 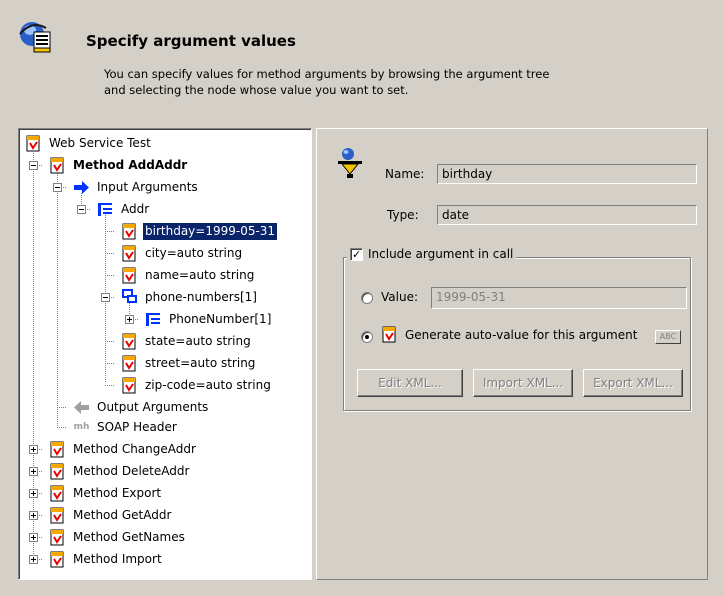 I want to click on tree-node-method-addaddr: Method AddAddr, so click(x=119, y=165).